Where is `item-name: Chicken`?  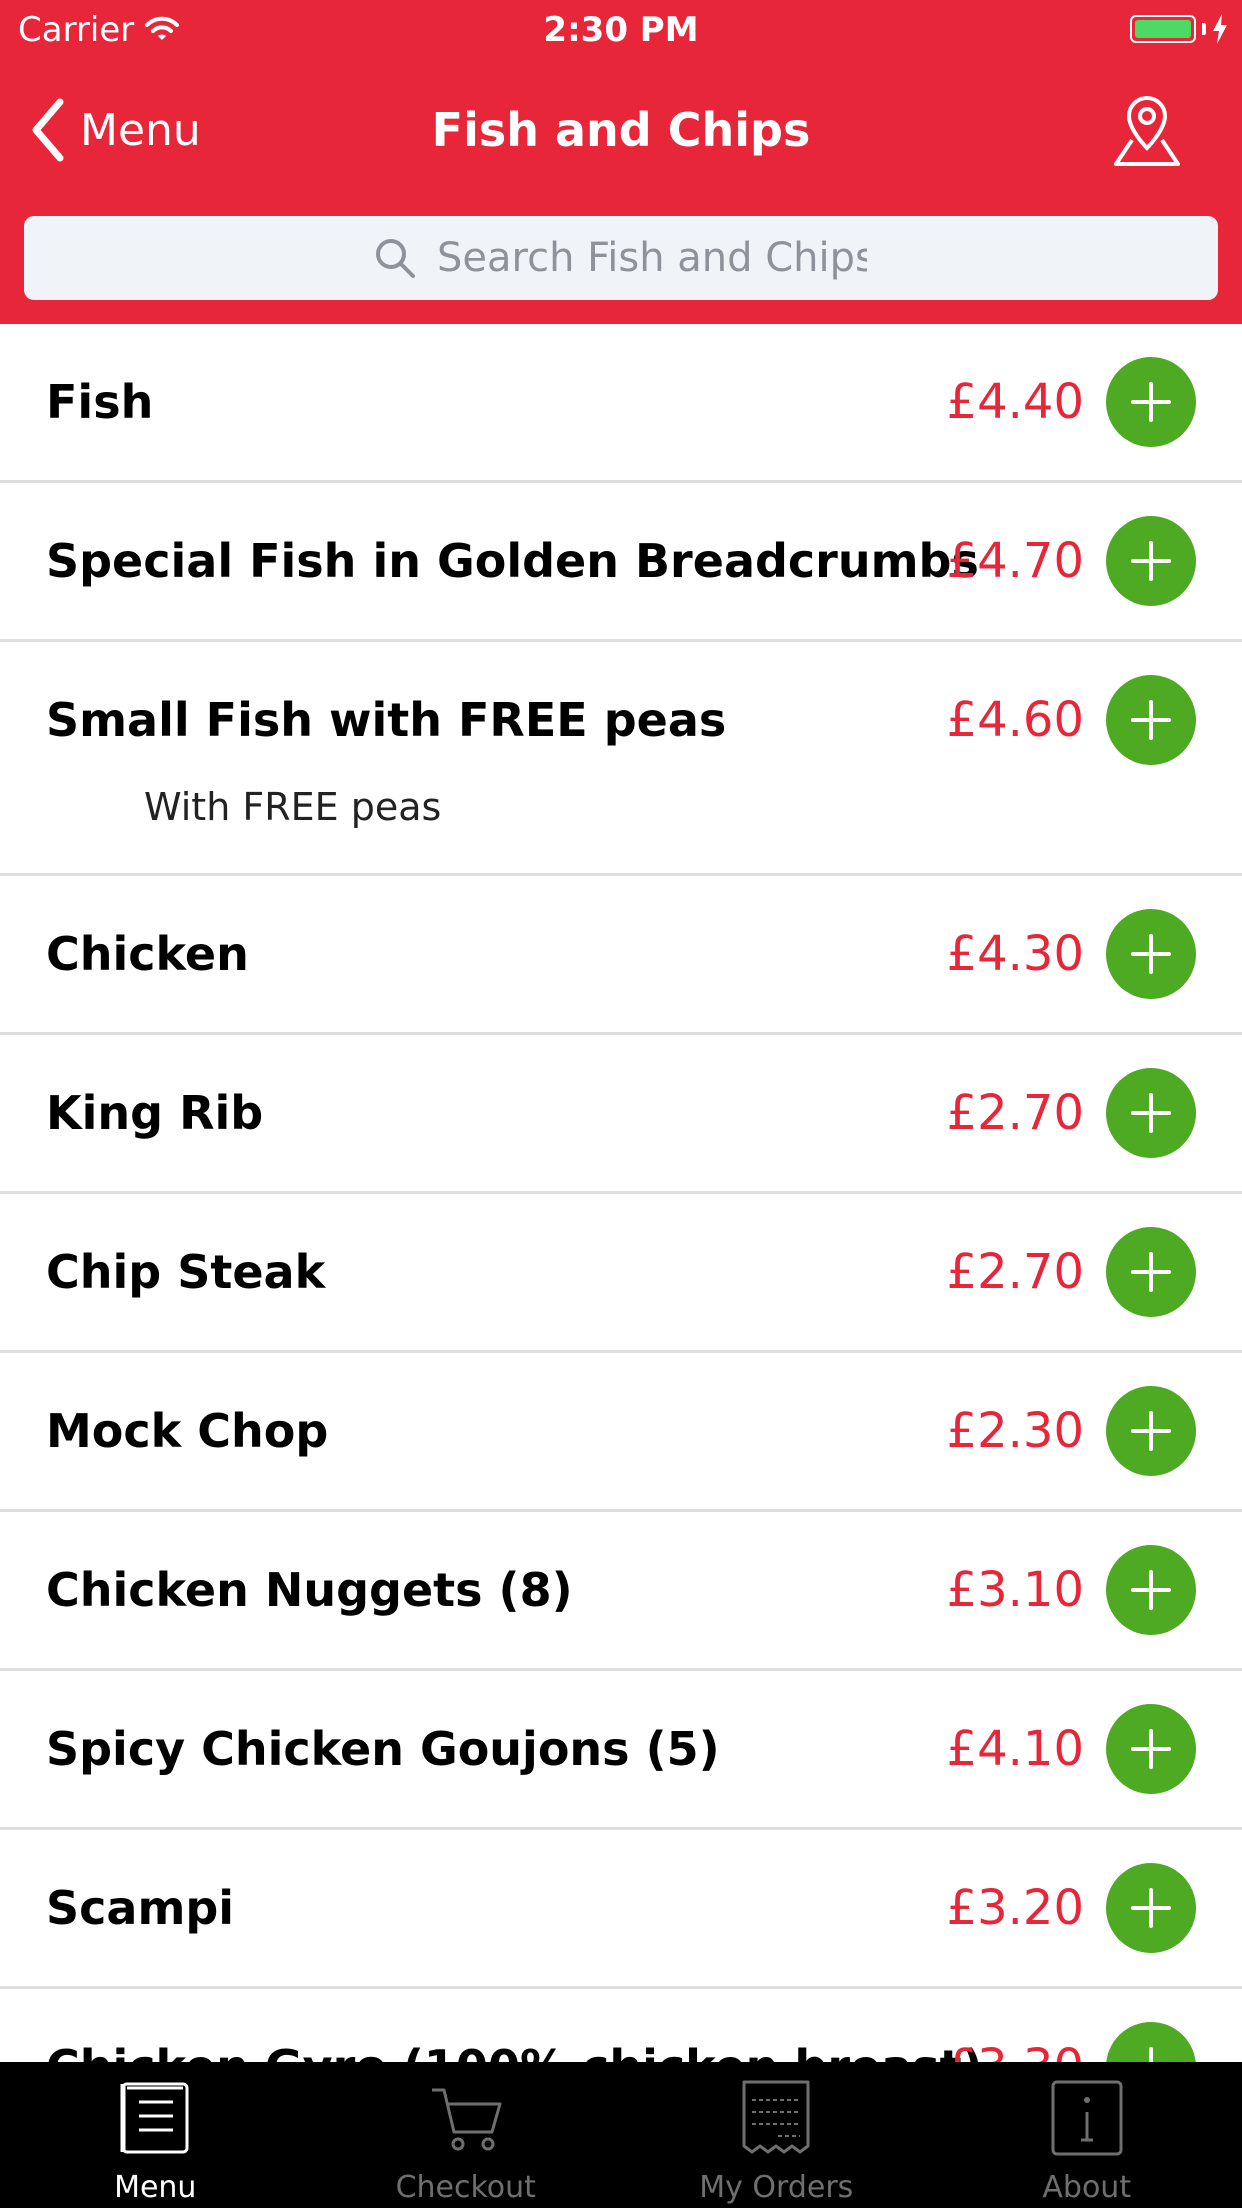 item-name: Chicken is located at coordinates (147, 954).